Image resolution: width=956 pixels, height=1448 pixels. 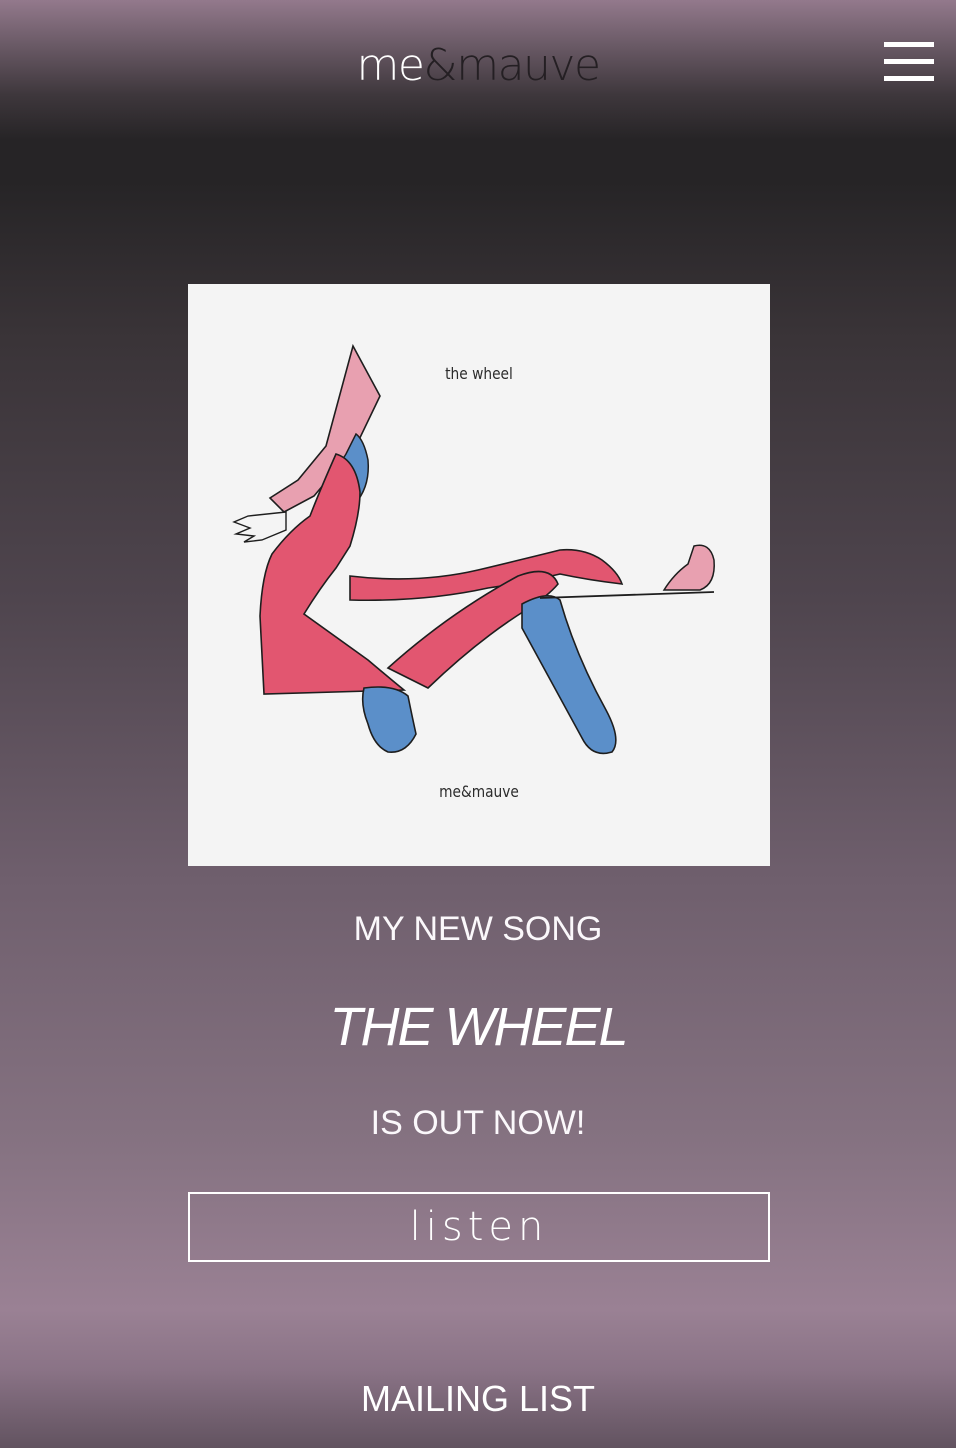 I want to click on cover-title: the wheel, so click(x=479, y=373).